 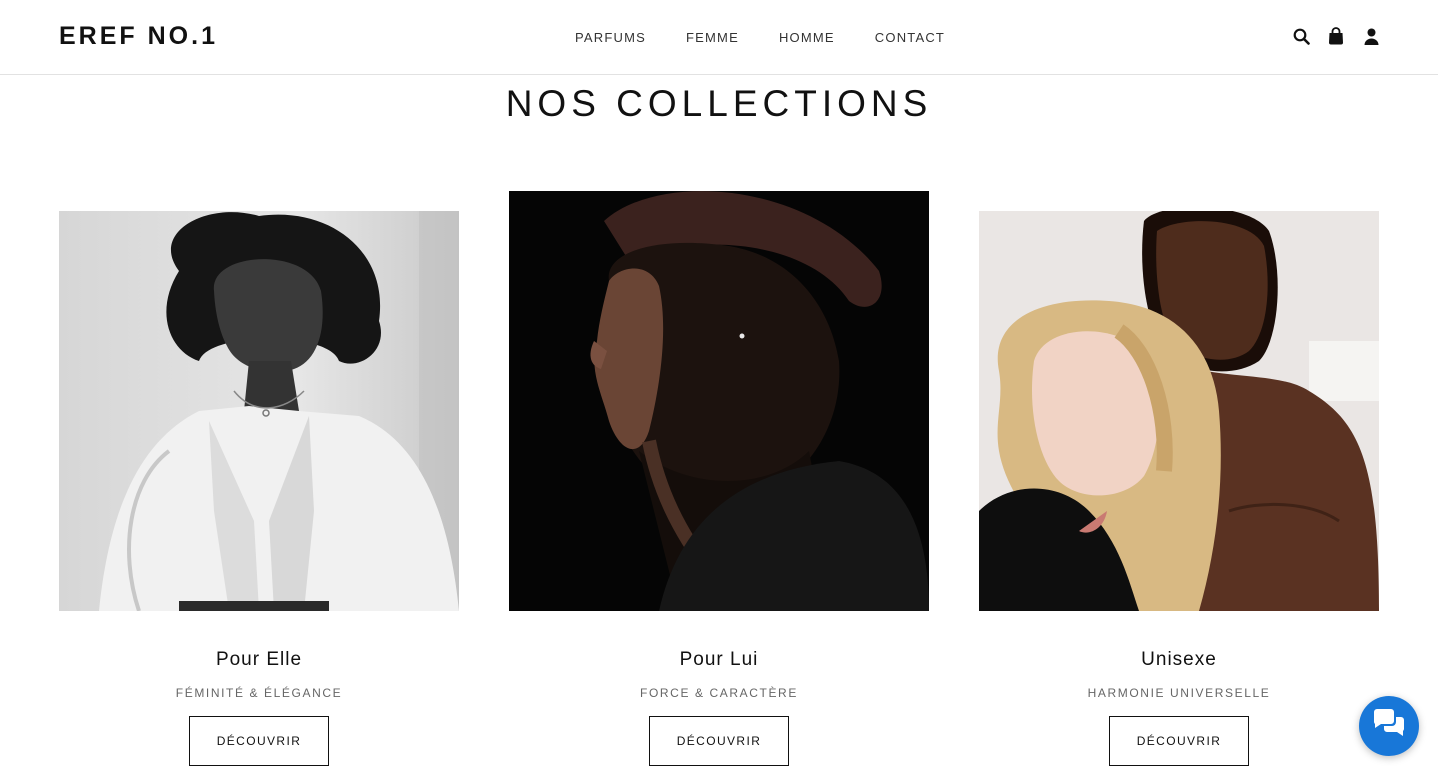 What do you see at coordinates (760, 38) in the screenshot?
I see `main-nav: PARFUMS FEMME HOMME CONTACT` at bounding box center [760, 38].